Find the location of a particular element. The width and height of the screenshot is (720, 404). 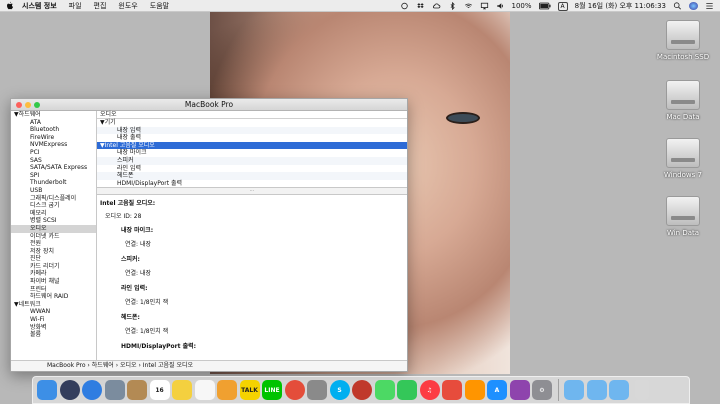

dock-photo-app-icon is located at coordinates (114, 390).